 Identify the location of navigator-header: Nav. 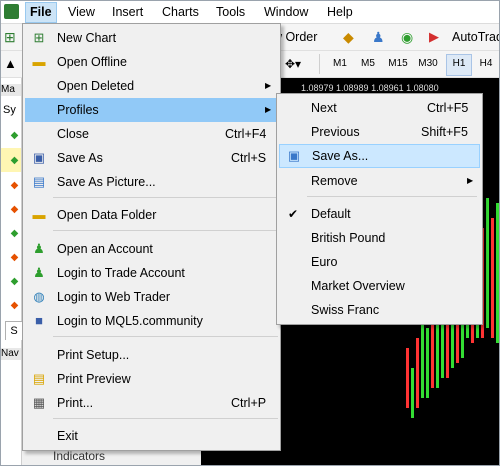
(11, 354).